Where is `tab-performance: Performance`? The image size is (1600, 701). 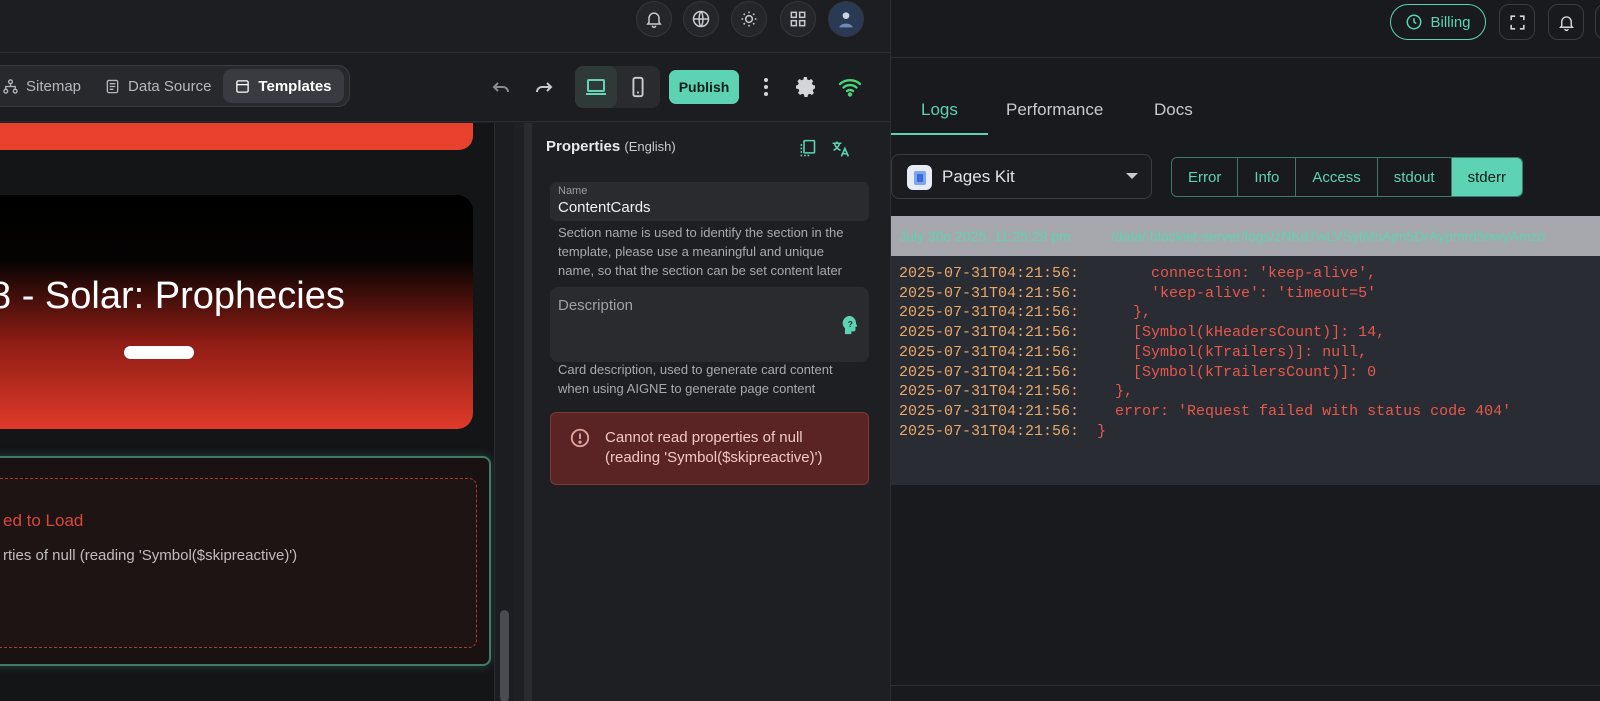 tab-performance: Performance is located at coordinates (1054, 110).